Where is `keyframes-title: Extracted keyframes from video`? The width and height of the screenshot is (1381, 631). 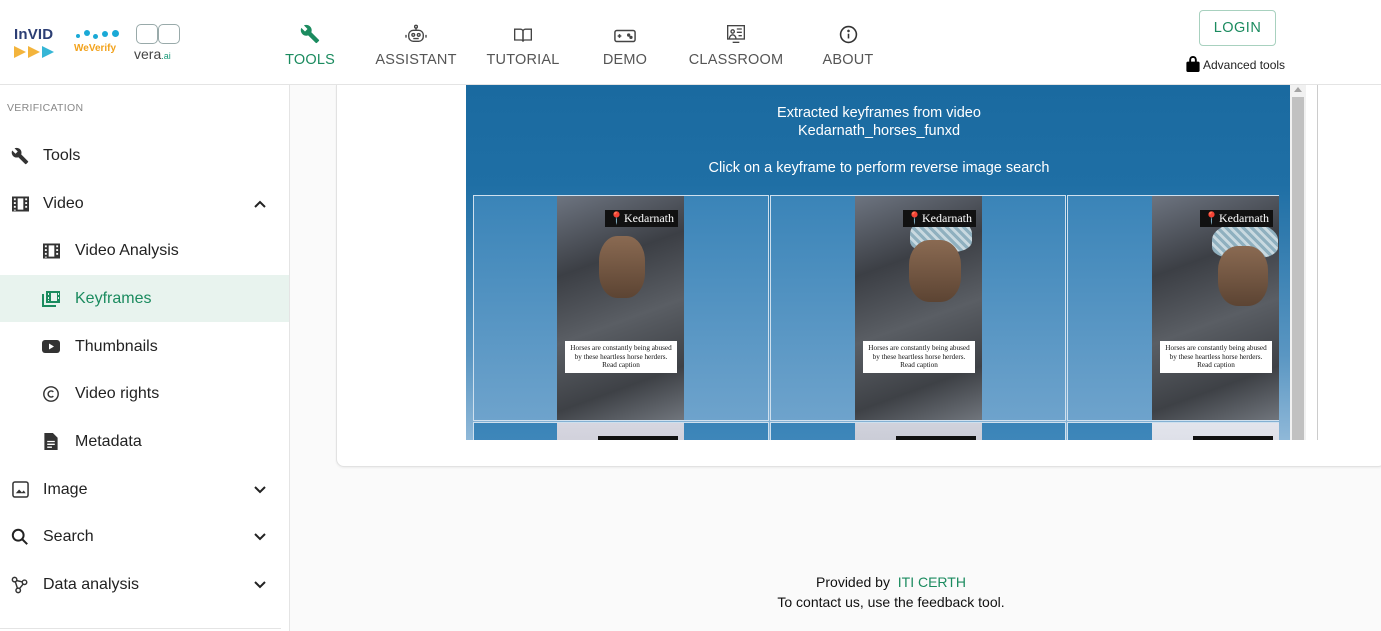
keyframes-title: Extracted keyframes from video is located at coordinates (879, 113).